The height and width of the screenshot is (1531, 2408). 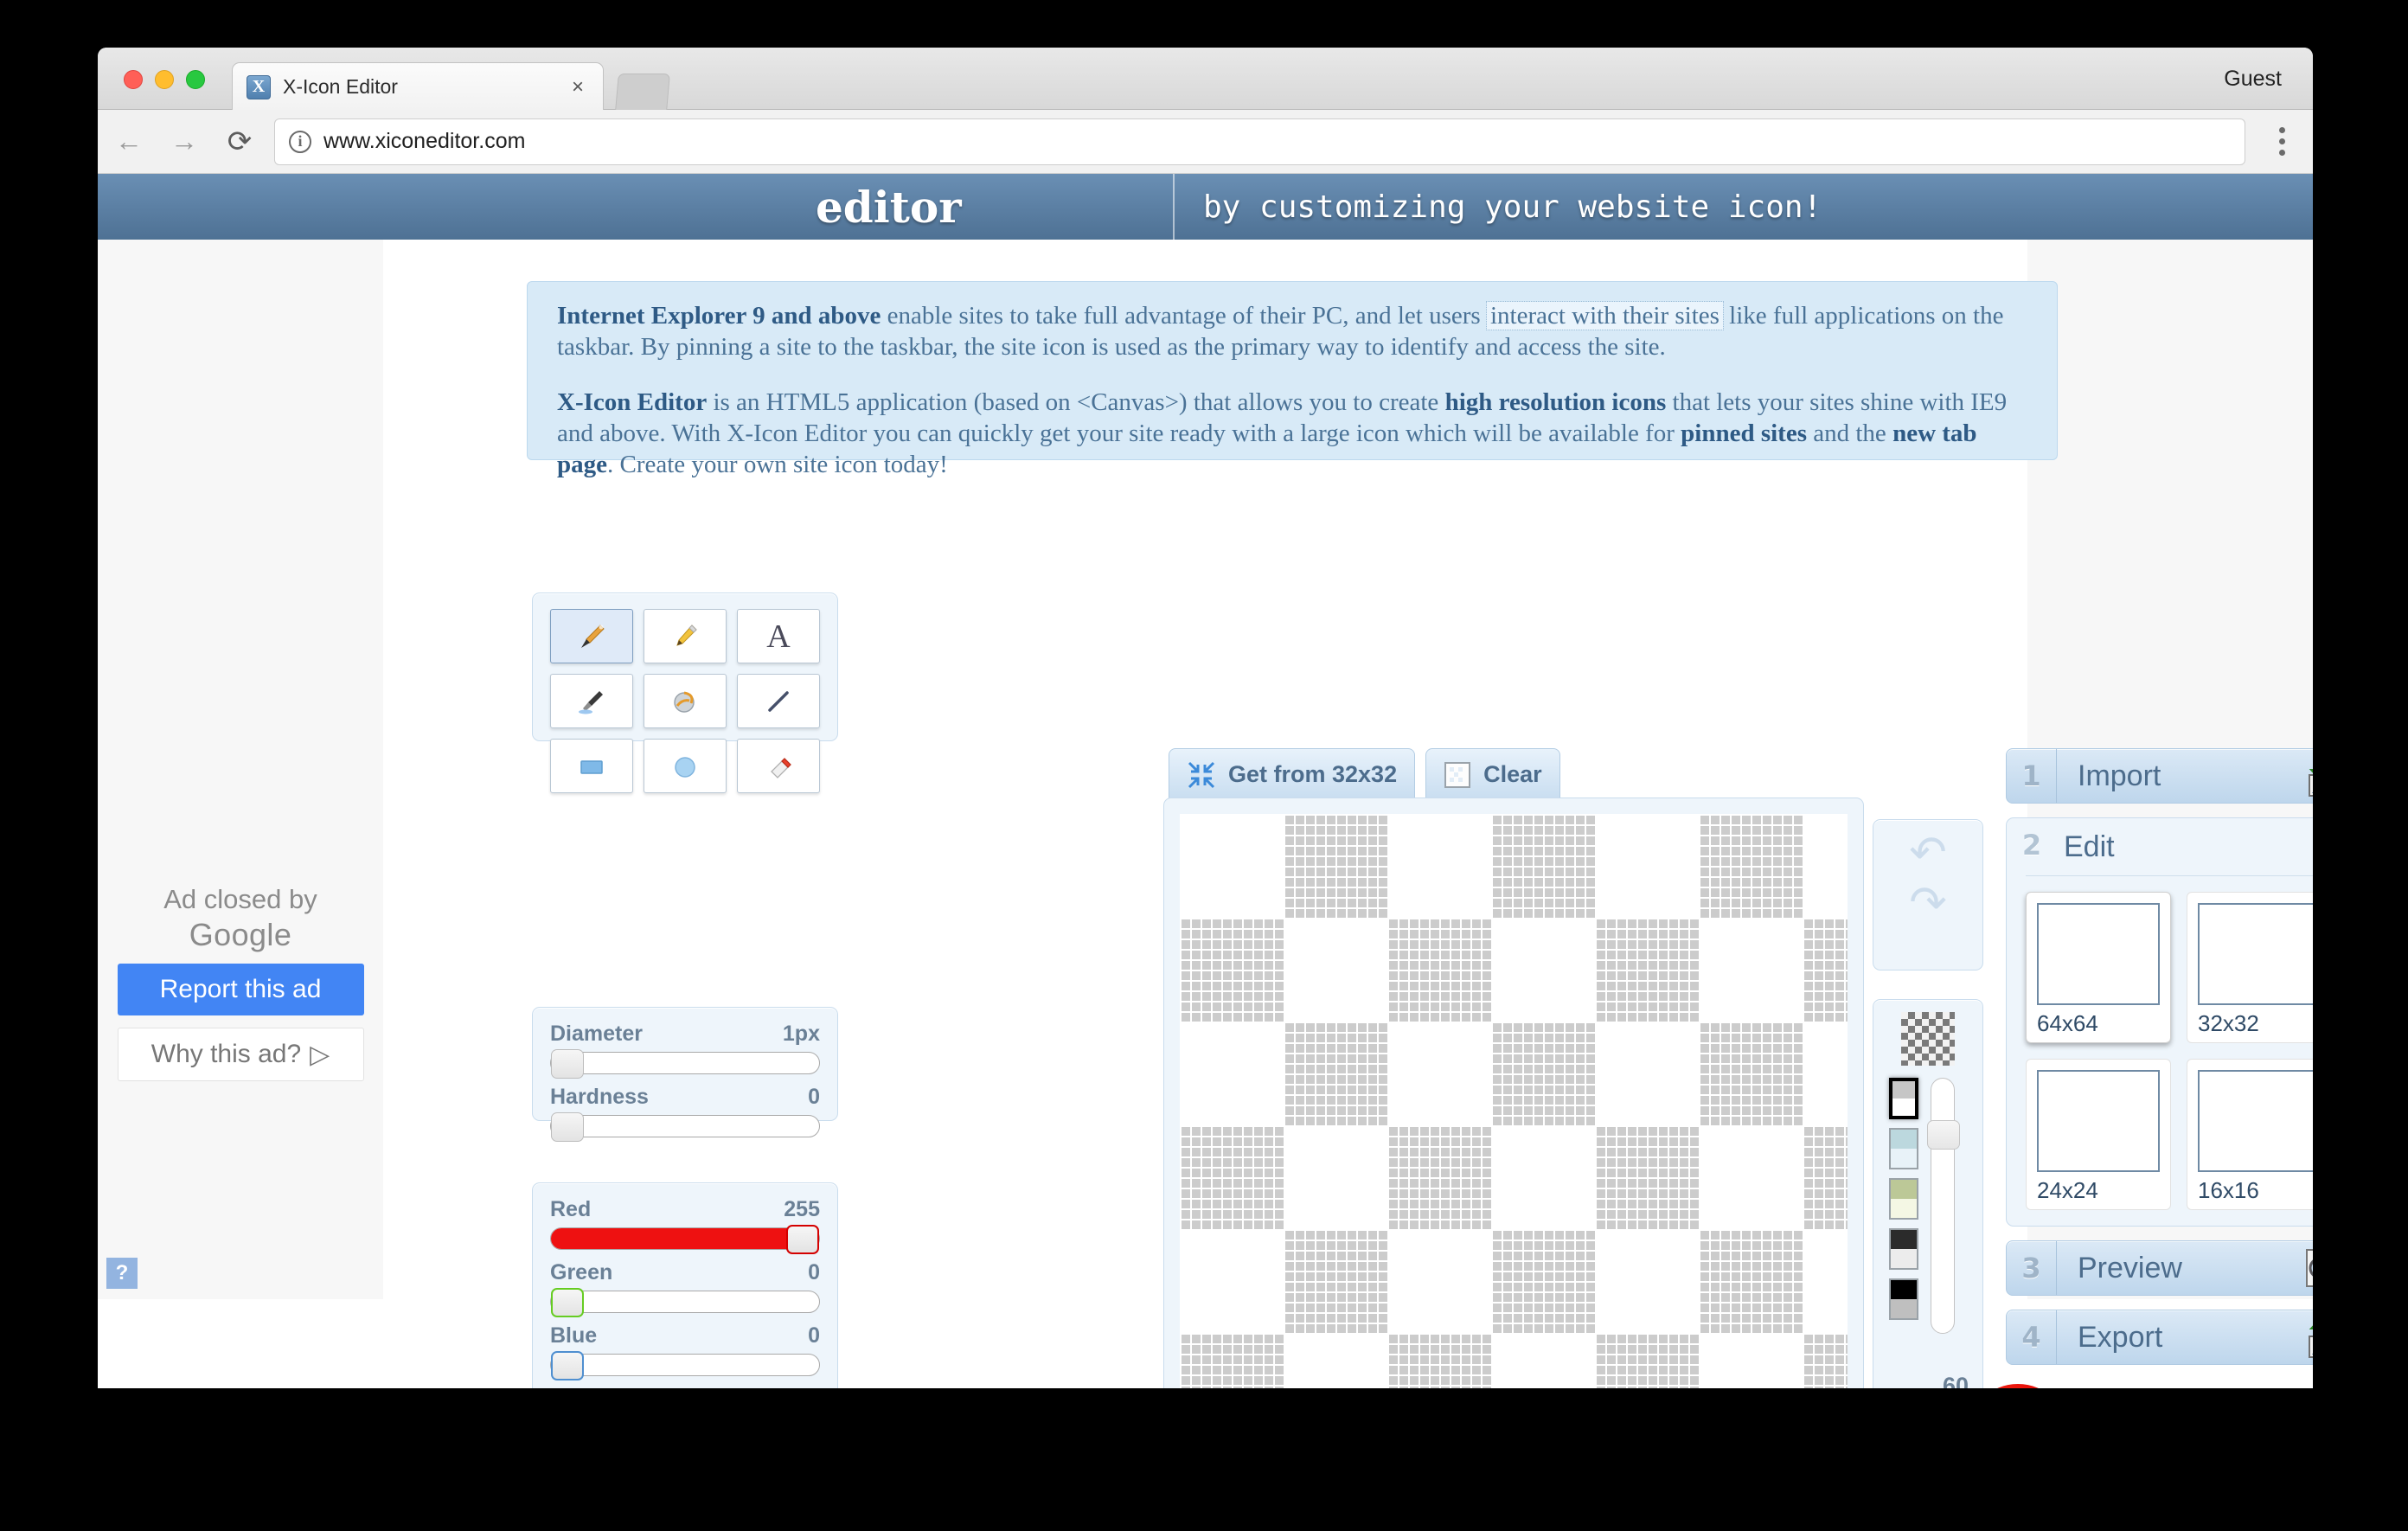 I want to click on diameter-slider, so click(x=685, y=1064).